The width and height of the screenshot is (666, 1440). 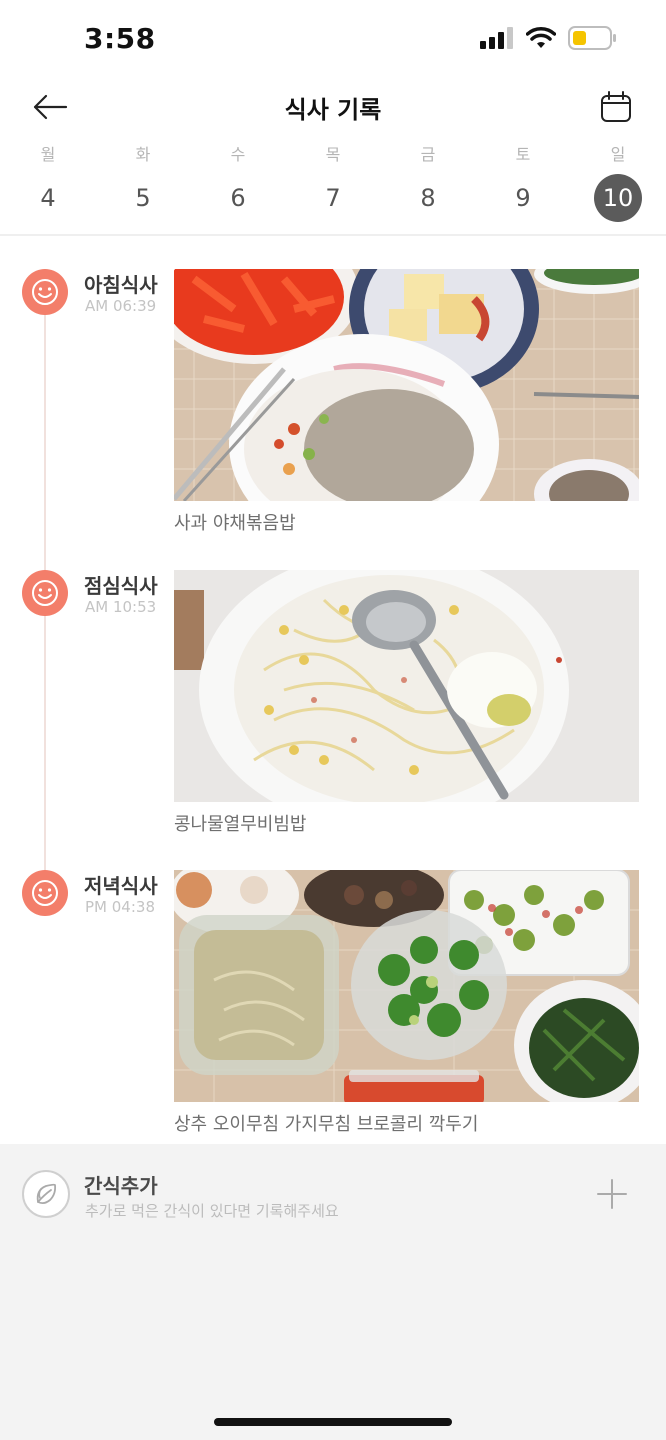 I want to click on meal-time: AM 10:53, so click(x=121, y=607).